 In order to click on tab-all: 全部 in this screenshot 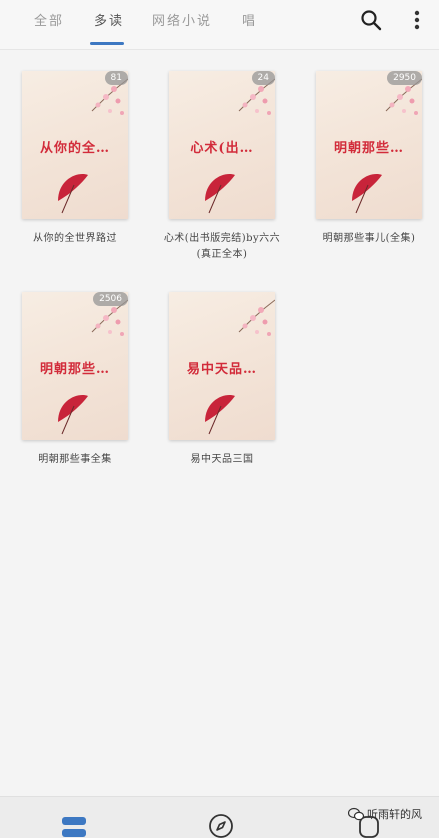, I will do `click(49, 19)`.